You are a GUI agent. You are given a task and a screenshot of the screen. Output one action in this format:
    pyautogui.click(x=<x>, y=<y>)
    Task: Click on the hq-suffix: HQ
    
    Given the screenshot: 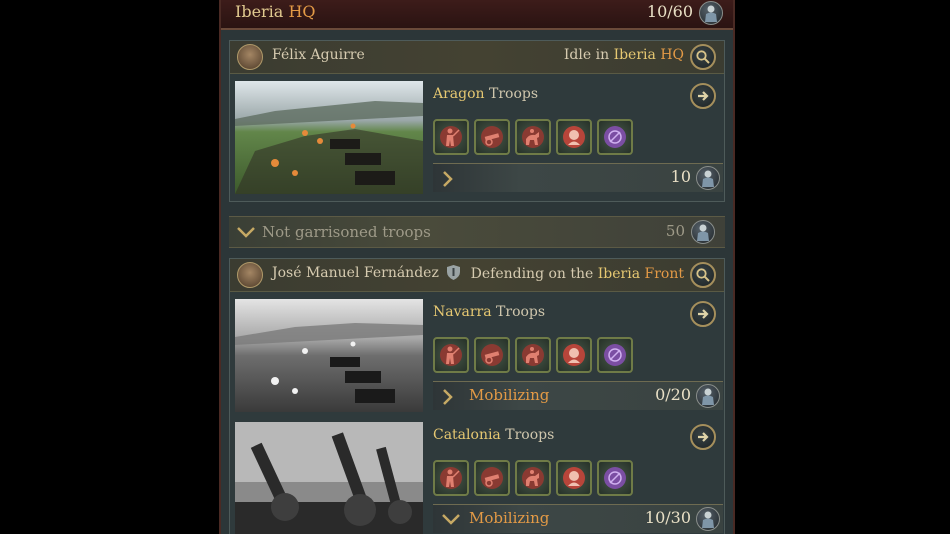 What is the action you would take?
    pyautogui.click(x=302, y=11)
    